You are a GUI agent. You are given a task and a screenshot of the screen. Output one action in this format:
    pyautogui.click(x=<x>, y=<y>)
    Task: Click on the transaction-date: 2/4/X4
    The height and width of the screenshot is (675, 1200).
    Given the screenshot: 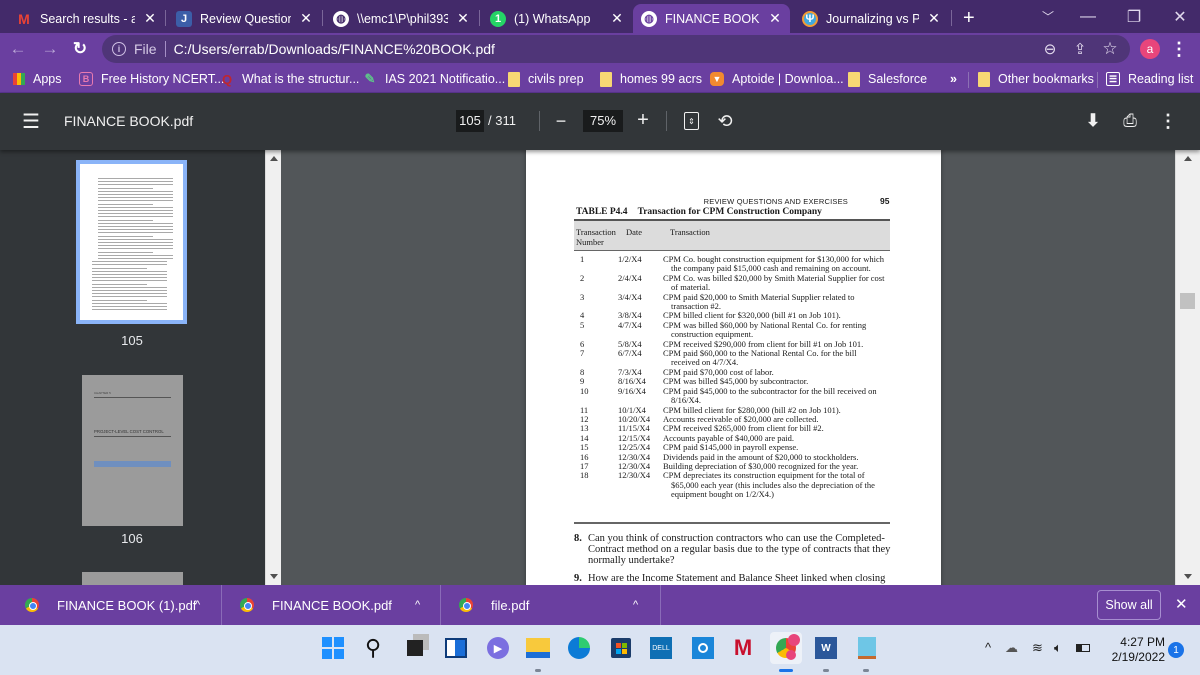 What is the action you would take?
    pyautogui.click(x=630, y=277)
    